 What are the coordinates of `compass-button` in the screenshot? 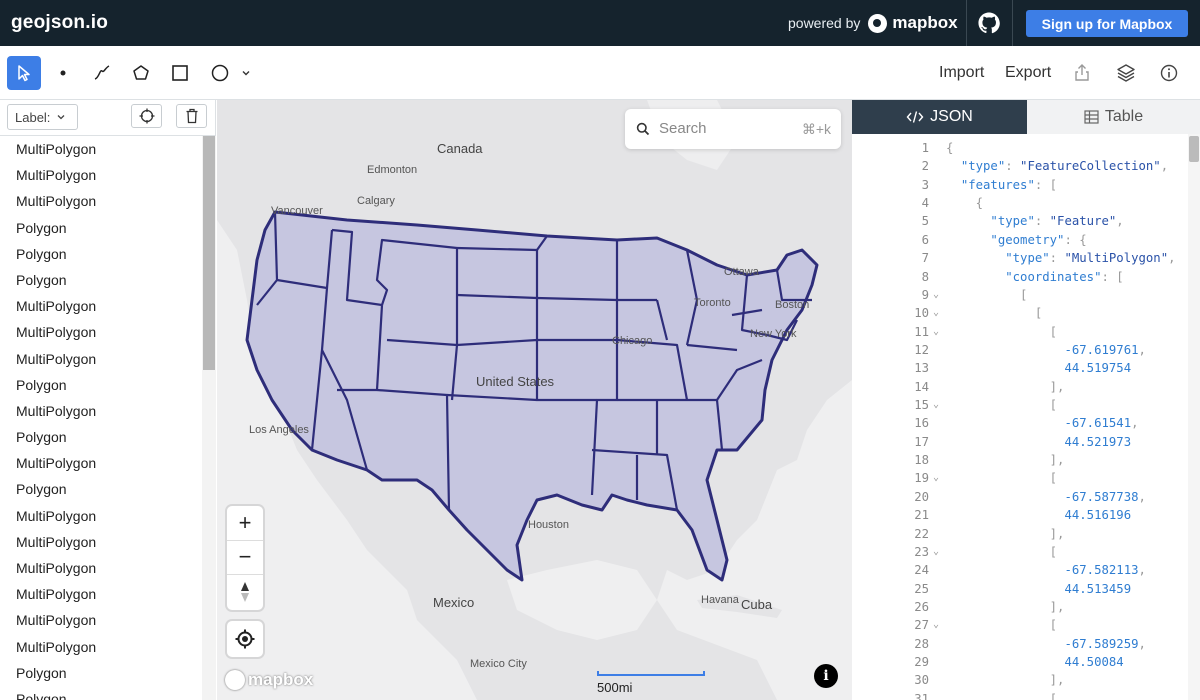 It's located at (245, 592).